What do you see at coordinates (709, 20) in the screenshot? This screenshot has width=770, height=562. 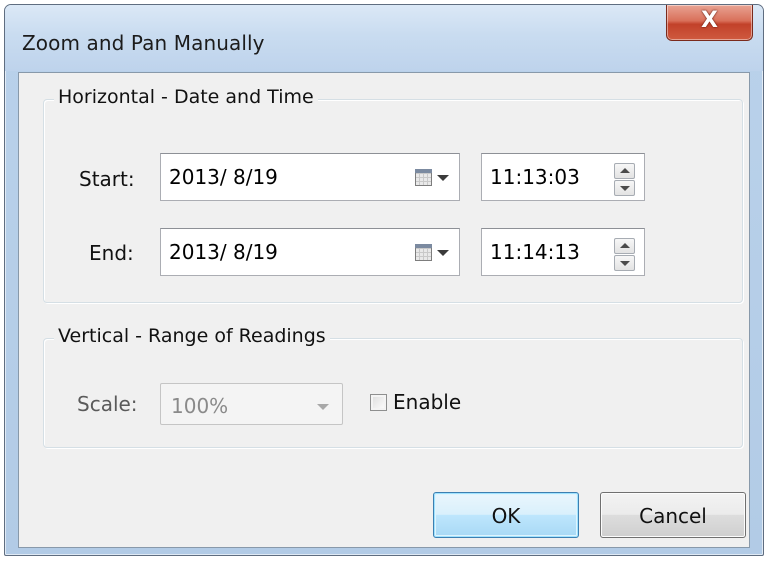 I see `close-icon: X` at bounding box center [709, 20].